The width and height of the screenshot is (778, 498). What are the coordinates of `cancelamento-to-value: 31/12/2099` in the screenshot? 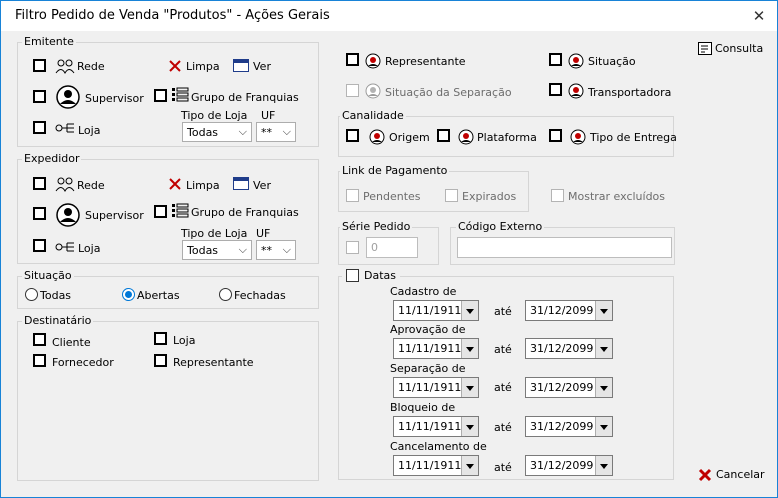 It's located at (562, 465).